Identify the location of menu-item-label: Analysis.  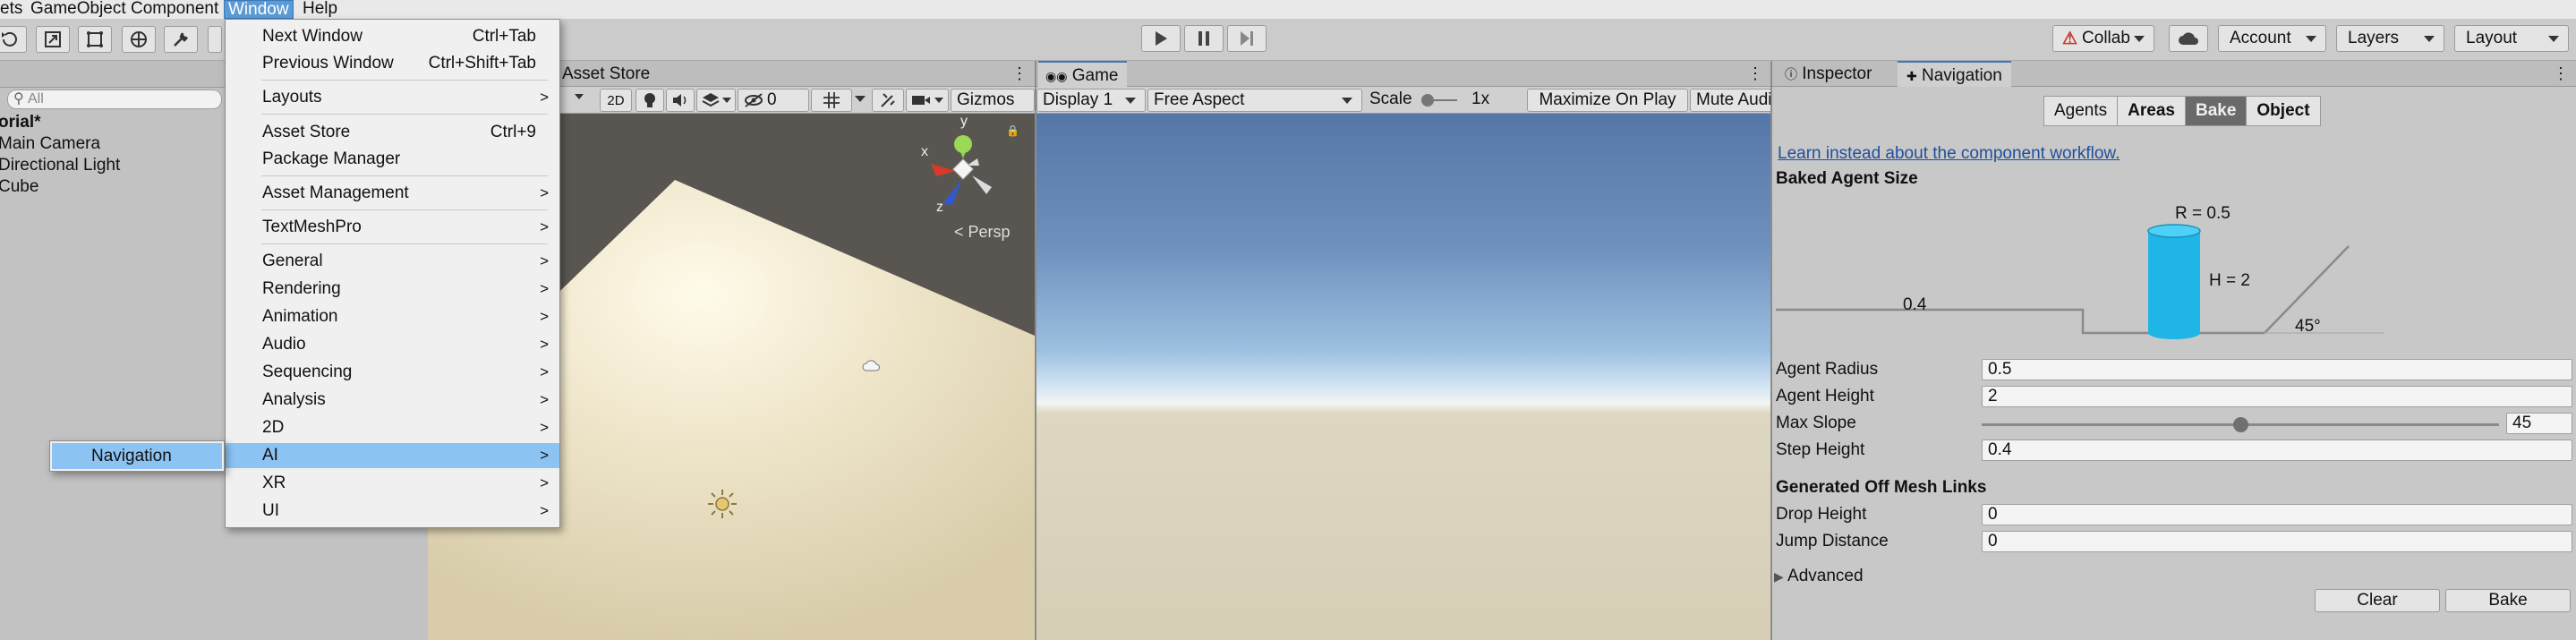
(294, 399).